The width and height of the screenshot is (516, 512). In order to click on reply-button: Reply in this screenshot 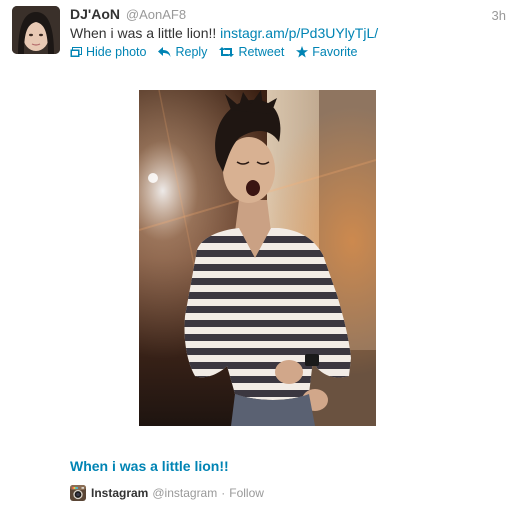, I will do `click(182, 52)`.